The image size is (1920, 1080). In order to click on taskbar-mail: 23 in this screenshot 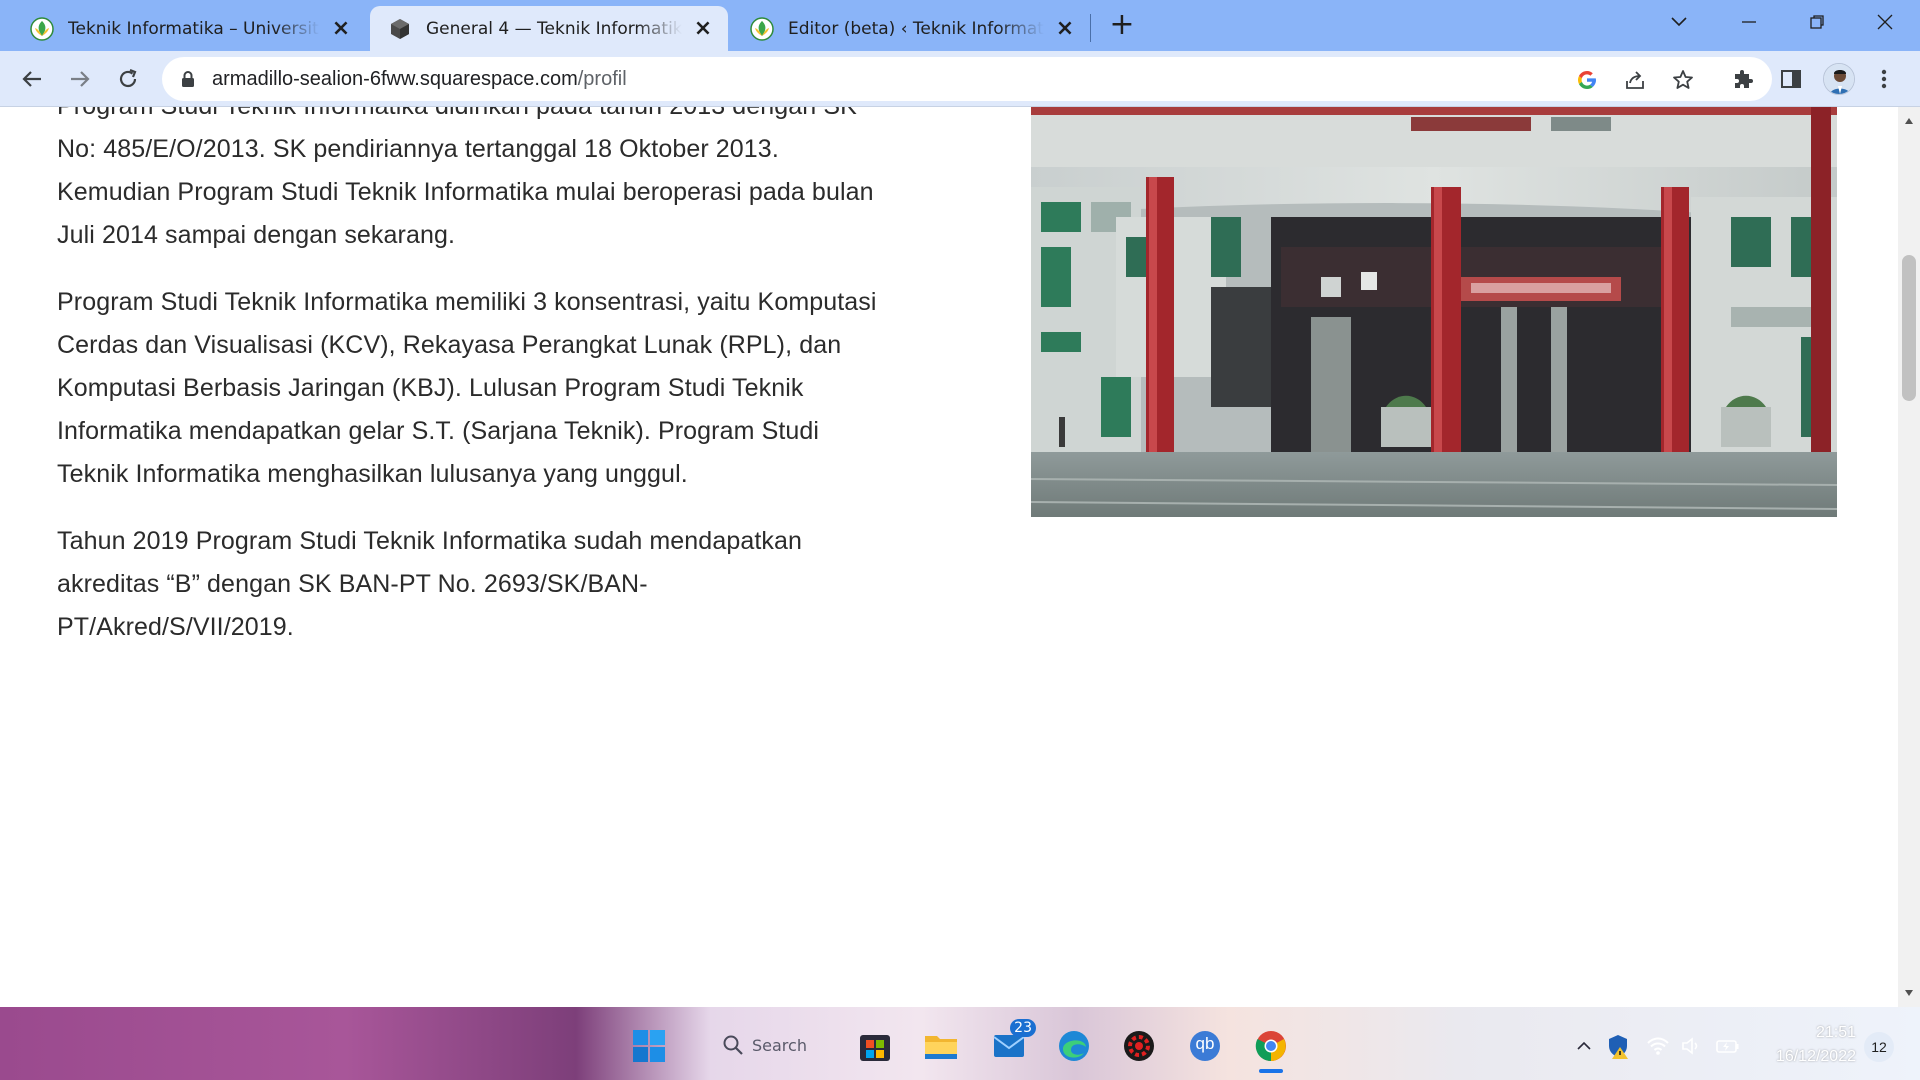, I will do `click(1013, 1042)`.